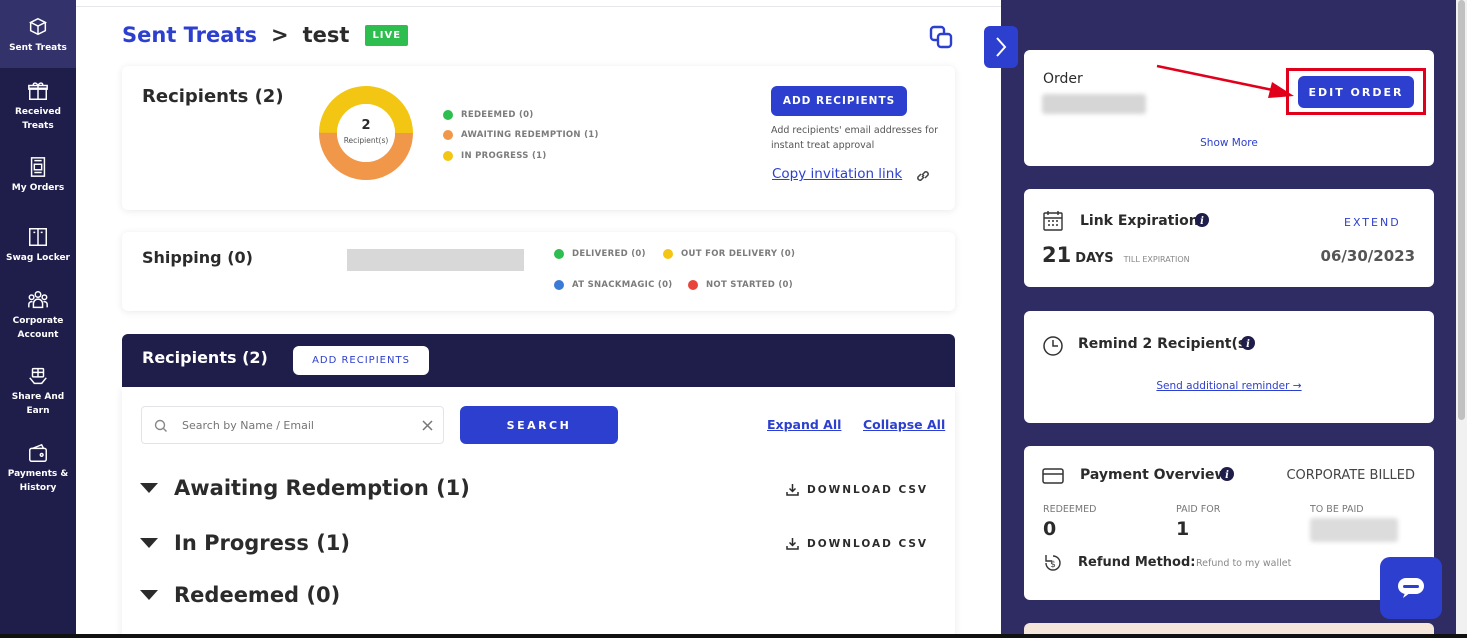 This screenshot has height=638, width=1467. I want to click on sidebar-item-share-and-earn: Share And Earn, so click(38, 394).